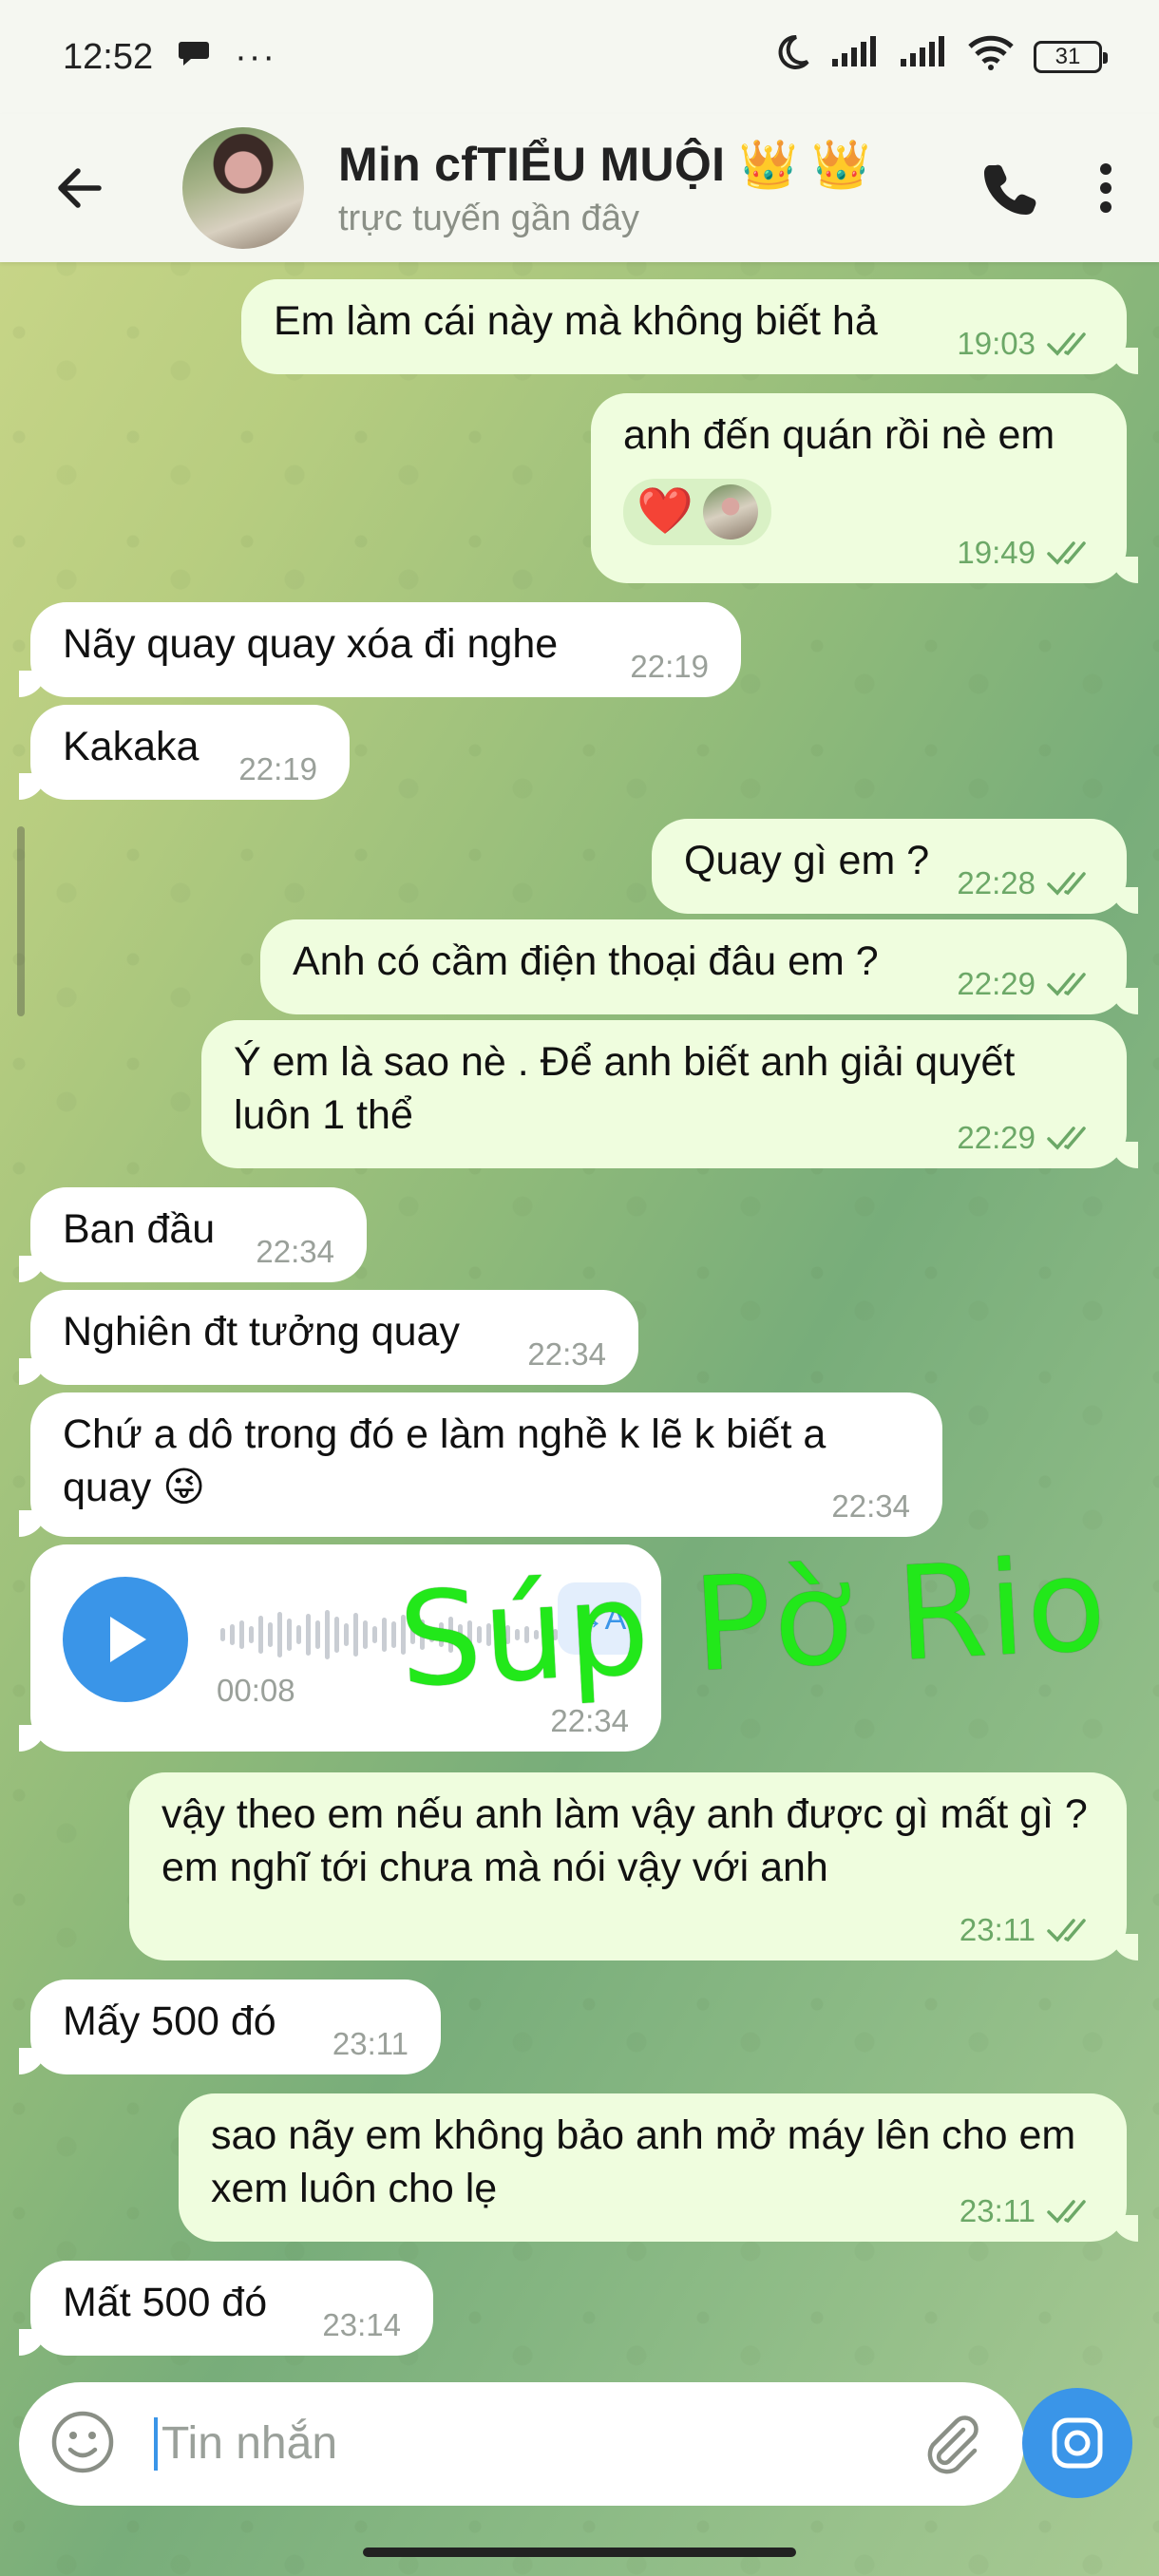 Image resolution: width=1159 pixels, height=2576 pixels. I want to click on message-time: 23:14, so click(361, 2324).